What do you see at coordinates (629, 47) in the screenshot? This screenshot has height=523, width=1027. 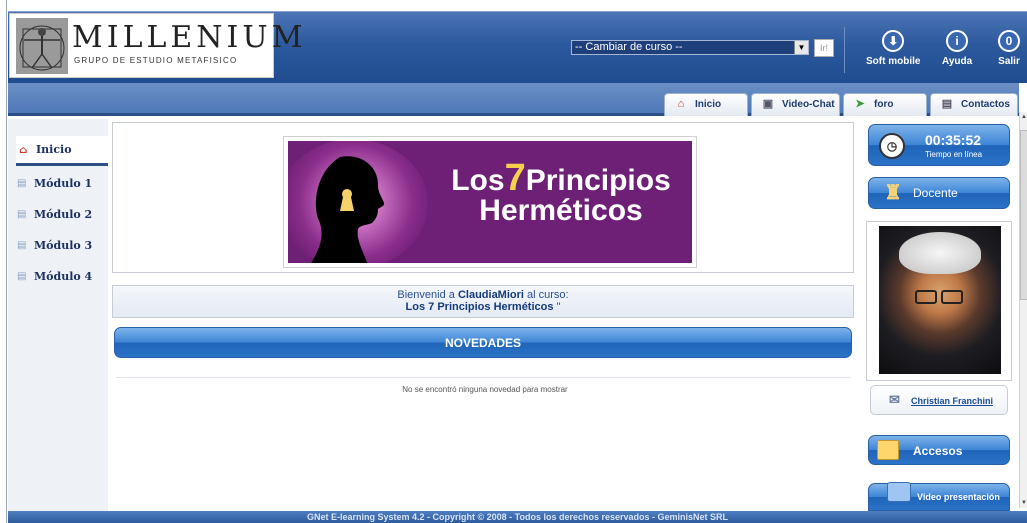 I see `course-select-value: -- Cambiar de curso --` at bounding box center [629, 47].